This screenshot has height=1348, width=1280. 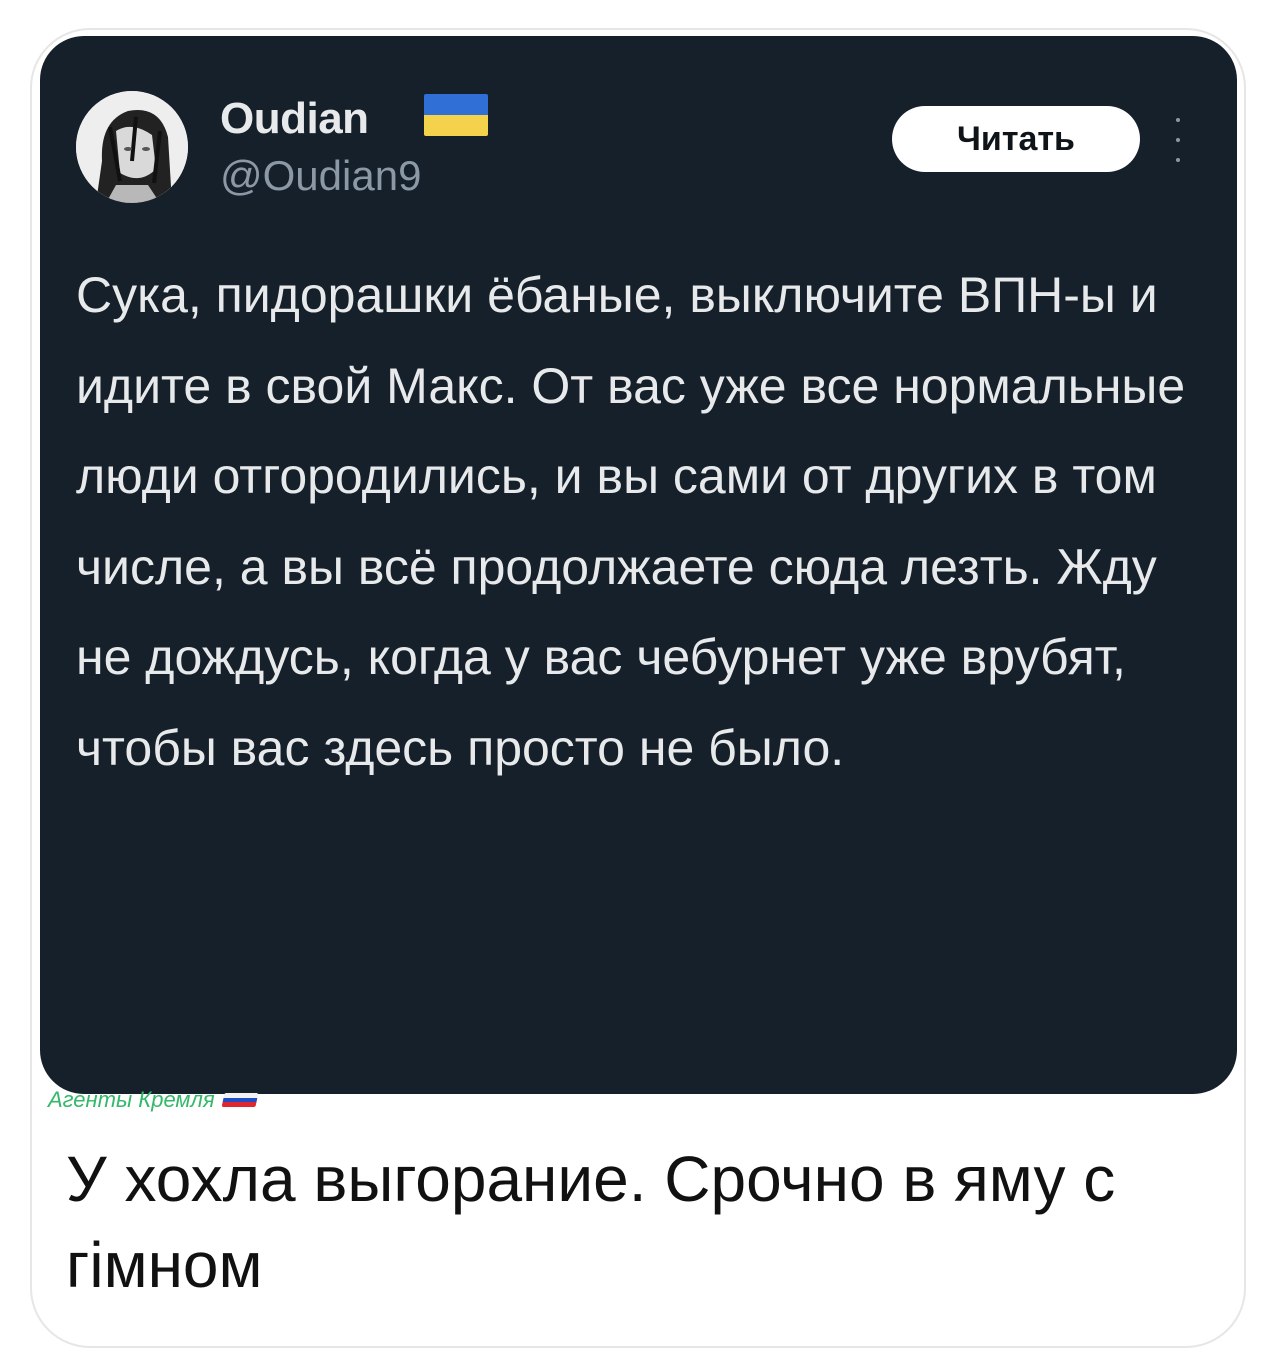 I want to click on watermark: Агенты Кремля, so click(x=153, y=1100).